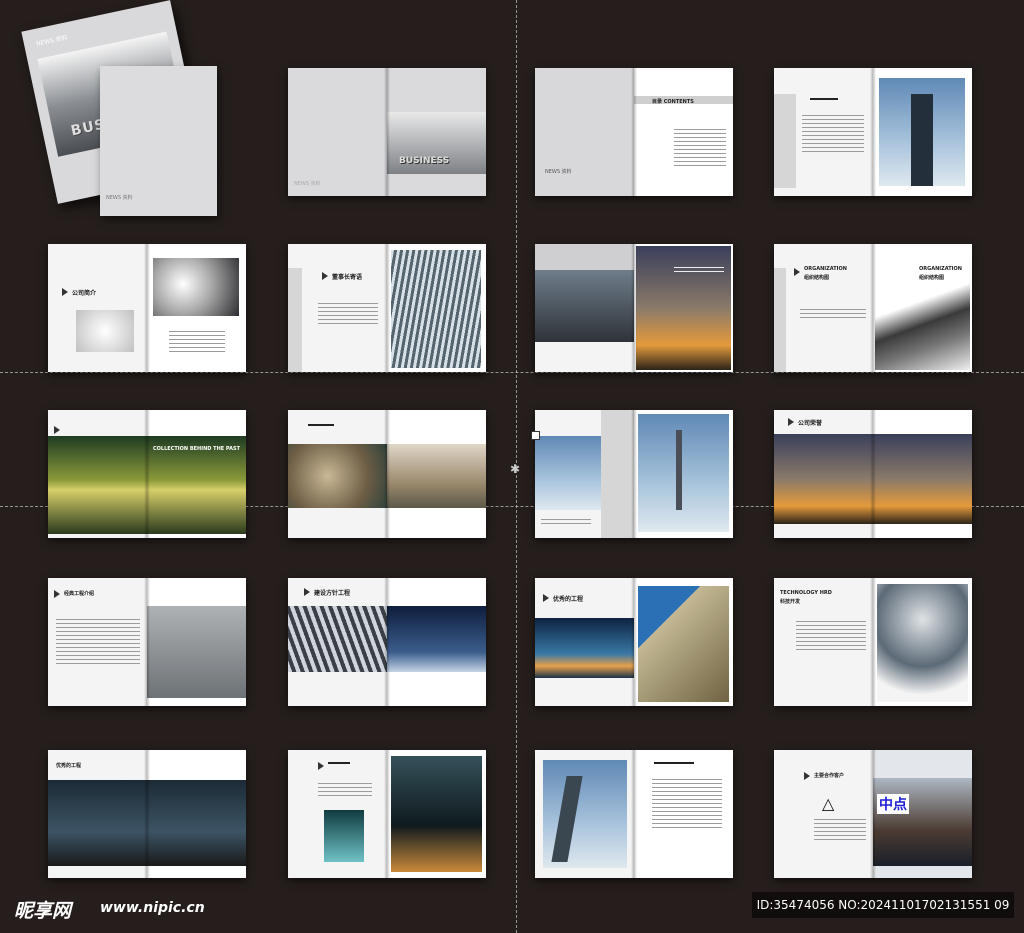 The height and width of the screenshot is (933, 1024). Describe the element at coordinates (387, 132) in the screenshot. I see `spread-2: NEWS 资料 BUSINESS` at that location.